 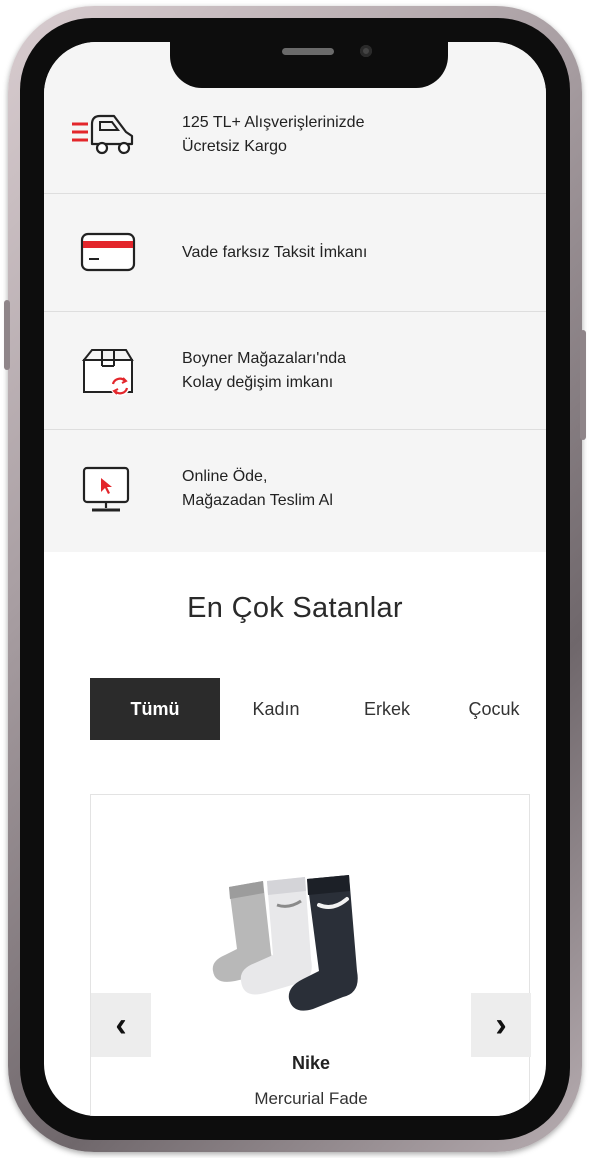 What do you see at coordinates (225, 476) in the screenshot?
I see `feature-line: Online Öde,` at bounding box center [225, 476].